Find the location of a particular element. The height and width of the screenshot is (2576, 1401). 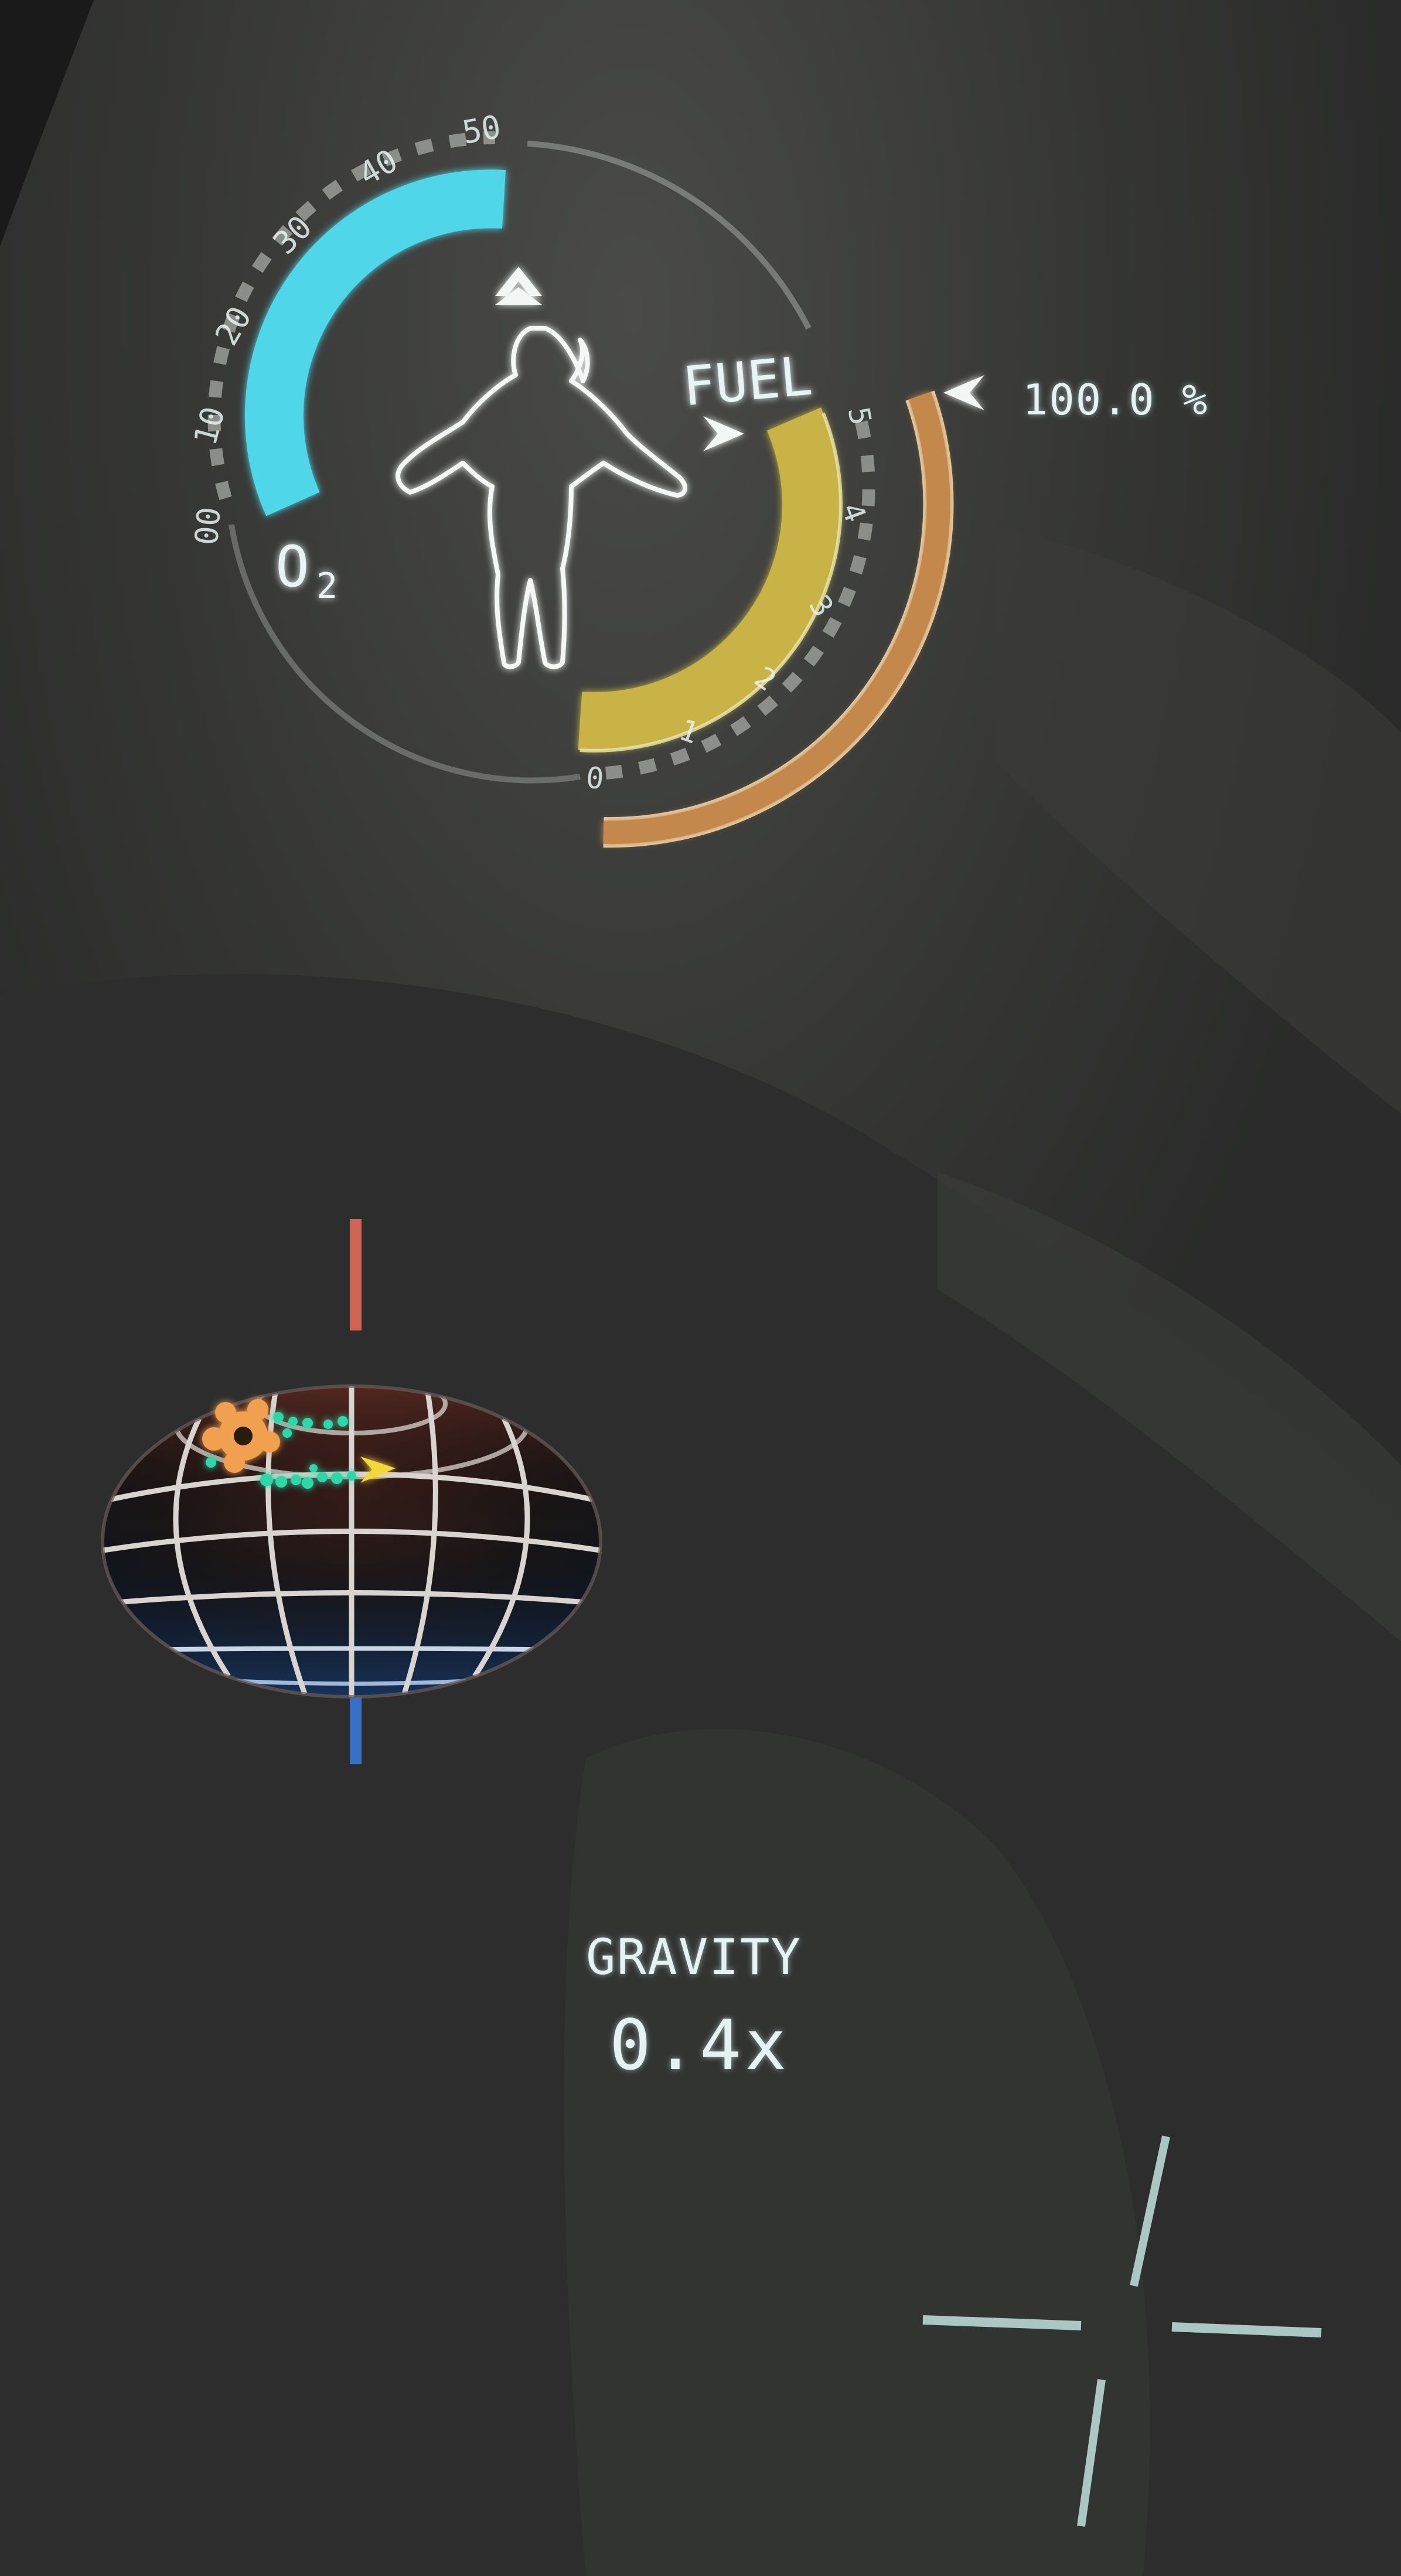

south-axis-pole is located at coordinates (356, 1729).